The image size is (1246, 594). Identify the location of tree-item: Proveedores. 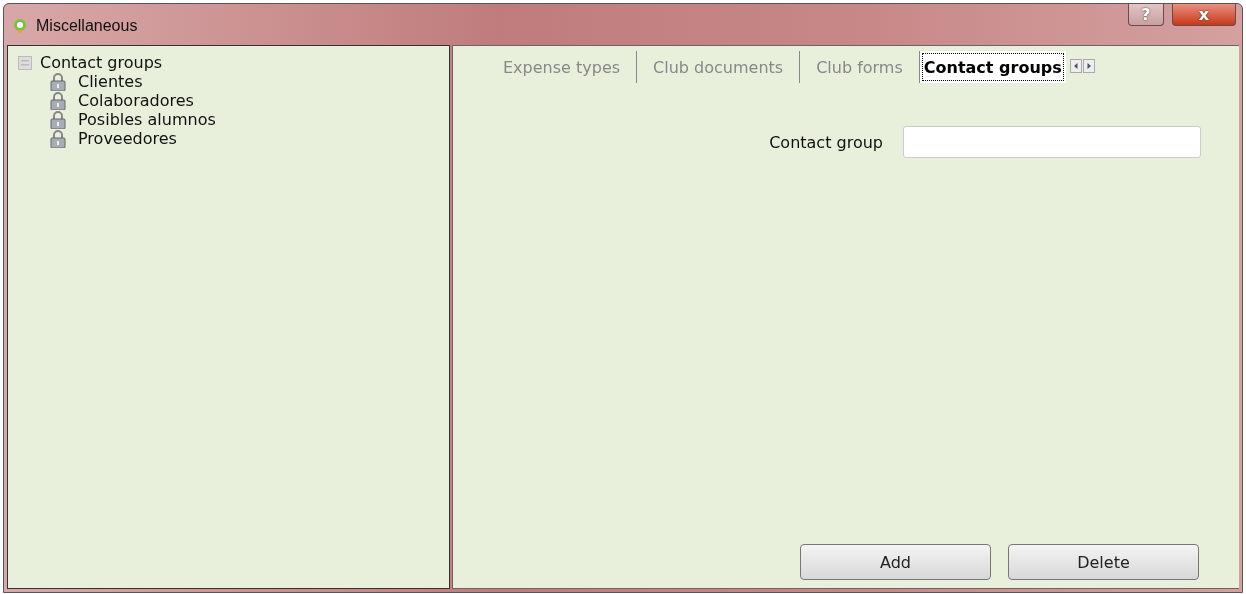
(127, 138).